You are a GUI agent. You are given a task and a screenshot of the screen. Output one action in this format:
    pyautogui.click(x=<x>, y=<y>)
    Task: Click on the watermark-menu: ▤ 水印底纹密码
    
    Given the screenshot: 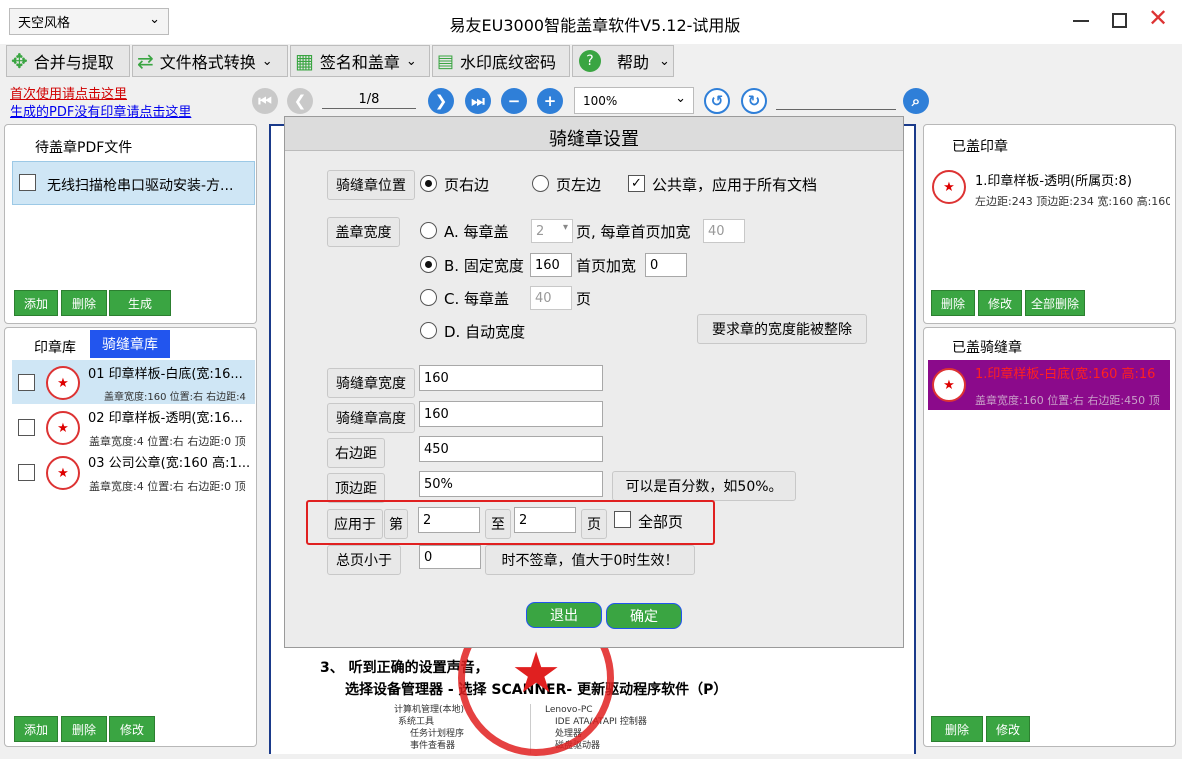 What is the action you would take?
    pyautogui.click(x=501, y=61)
    